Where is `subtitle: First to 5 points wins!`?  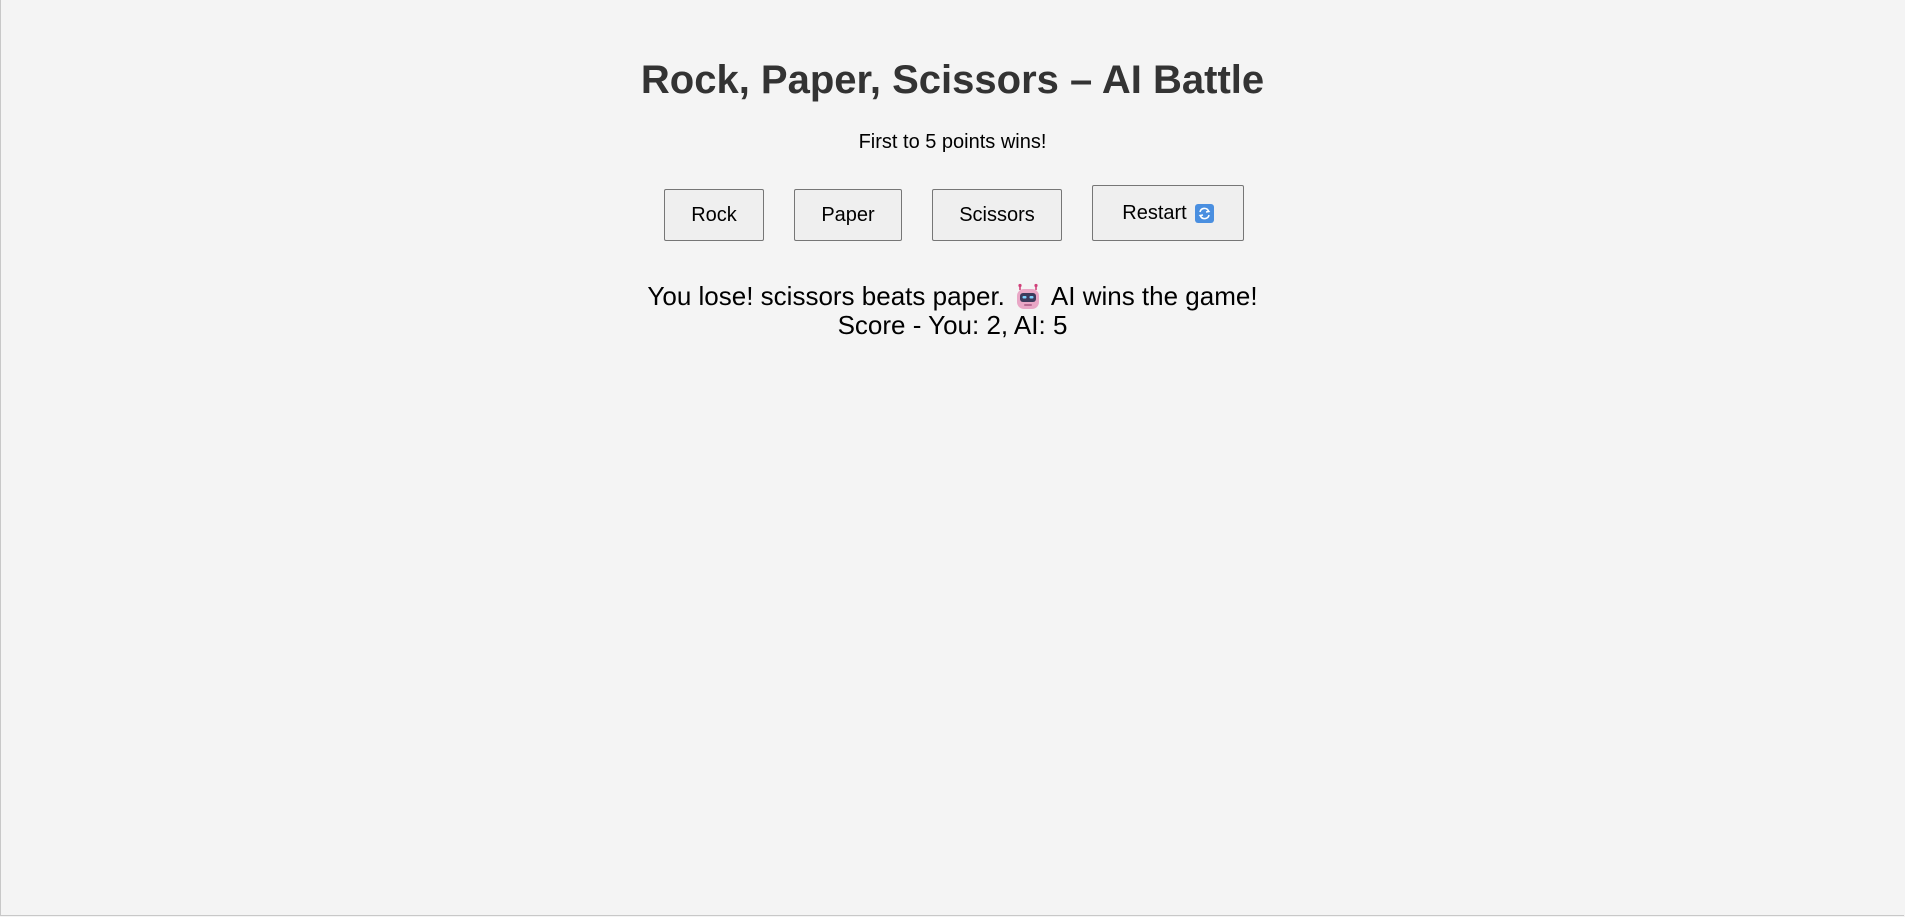
subtitle: First to 5 points wins! is located at coordinates (952, 142).